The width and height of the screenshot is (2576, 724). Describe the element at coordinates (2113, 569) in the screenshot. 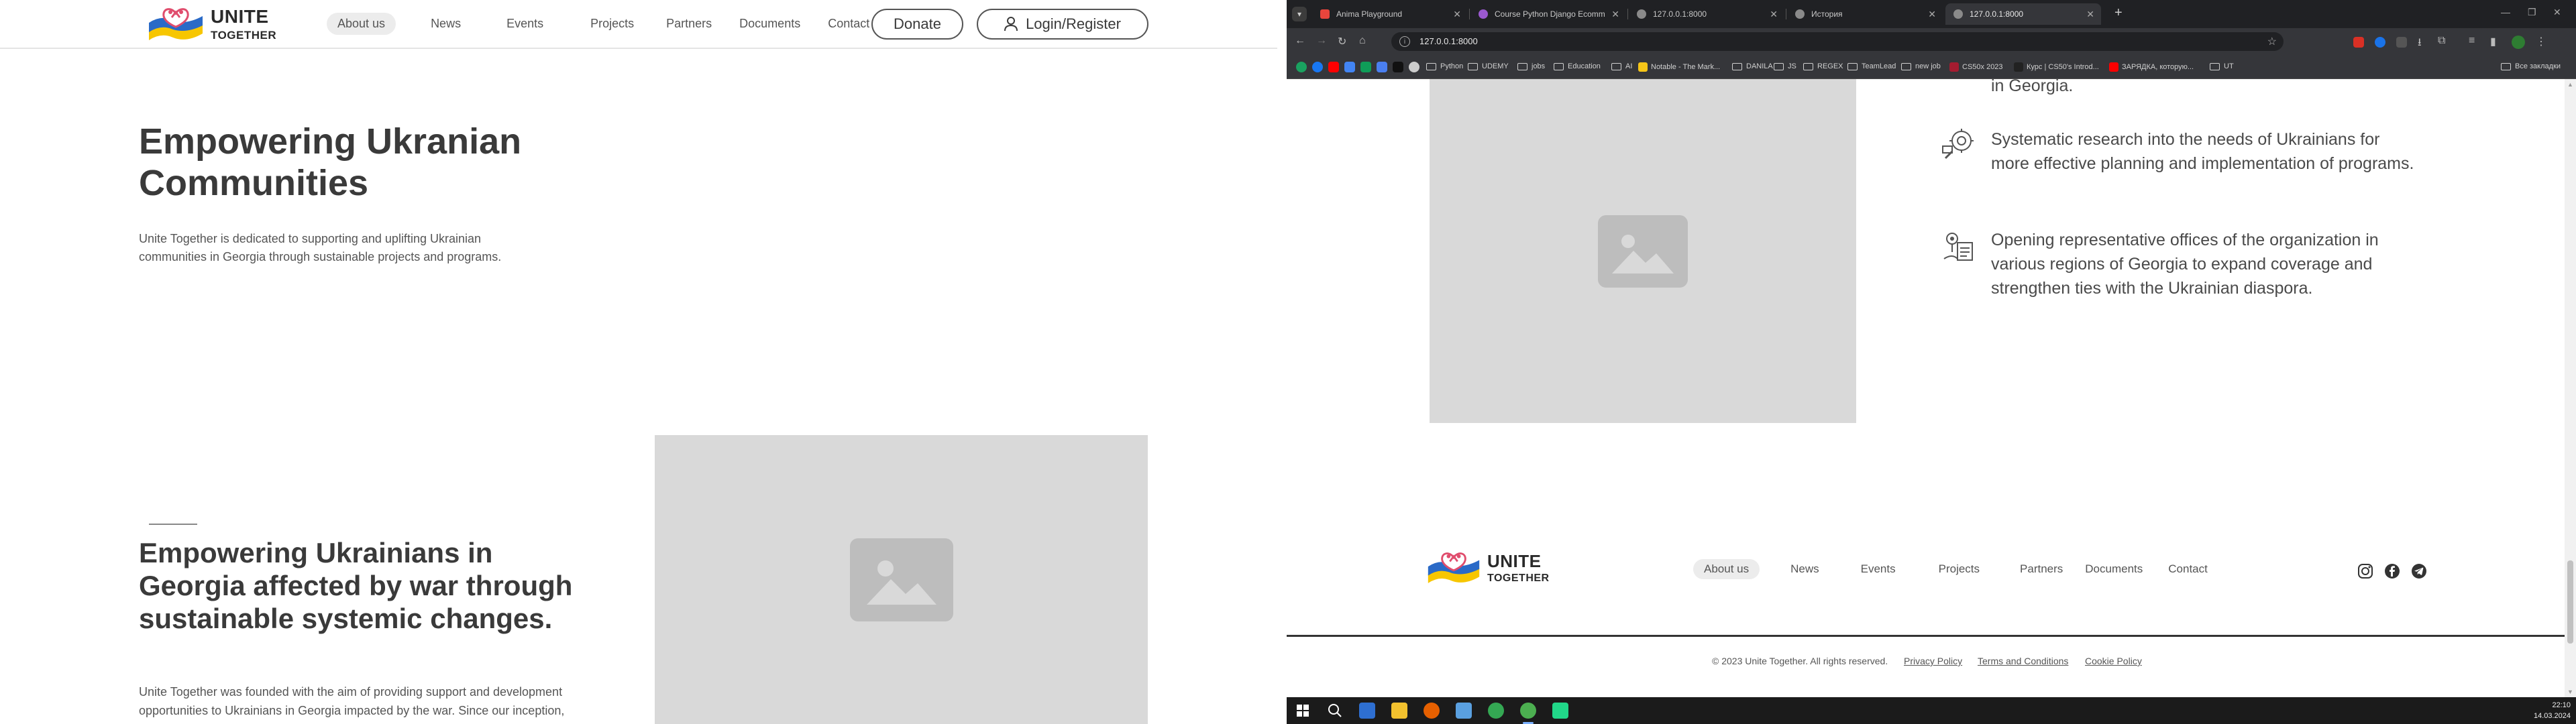

I see `footer-nav-documents: Documents` at that location.